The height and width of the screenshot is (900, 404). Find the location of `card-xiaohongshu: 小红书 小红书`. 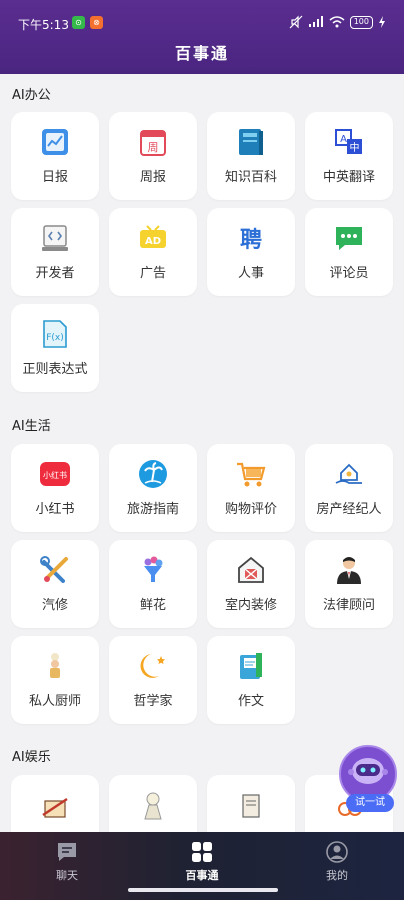

card-xiaohongshu: 小红书 小红书 is located at coordinates (55, 488).